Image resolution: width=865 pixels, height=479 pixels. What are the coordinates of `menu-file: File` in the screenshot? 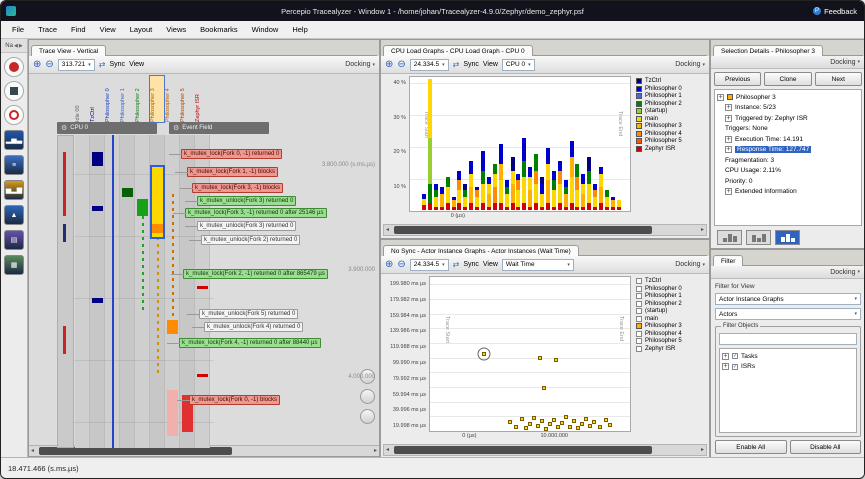 It's located at (18, 29).